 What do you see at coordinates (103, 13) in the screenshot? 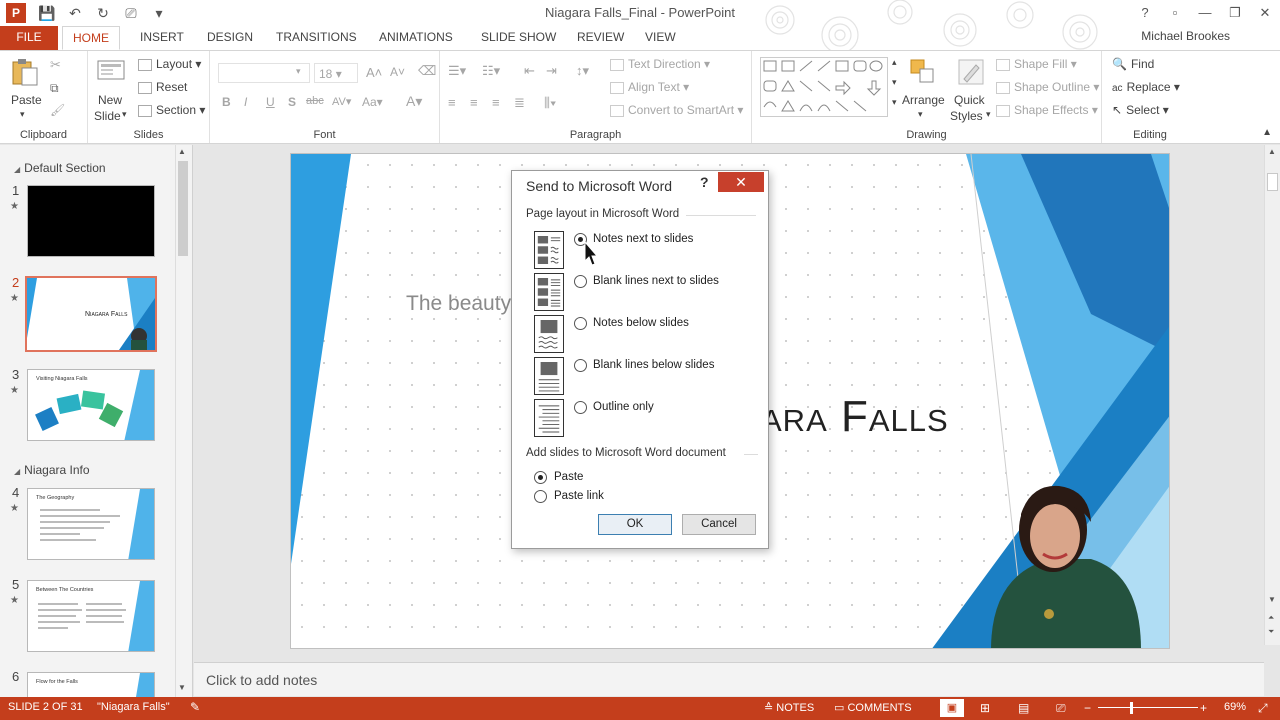
I see `redo-icon: ↻` at bounding box center [103, 13].